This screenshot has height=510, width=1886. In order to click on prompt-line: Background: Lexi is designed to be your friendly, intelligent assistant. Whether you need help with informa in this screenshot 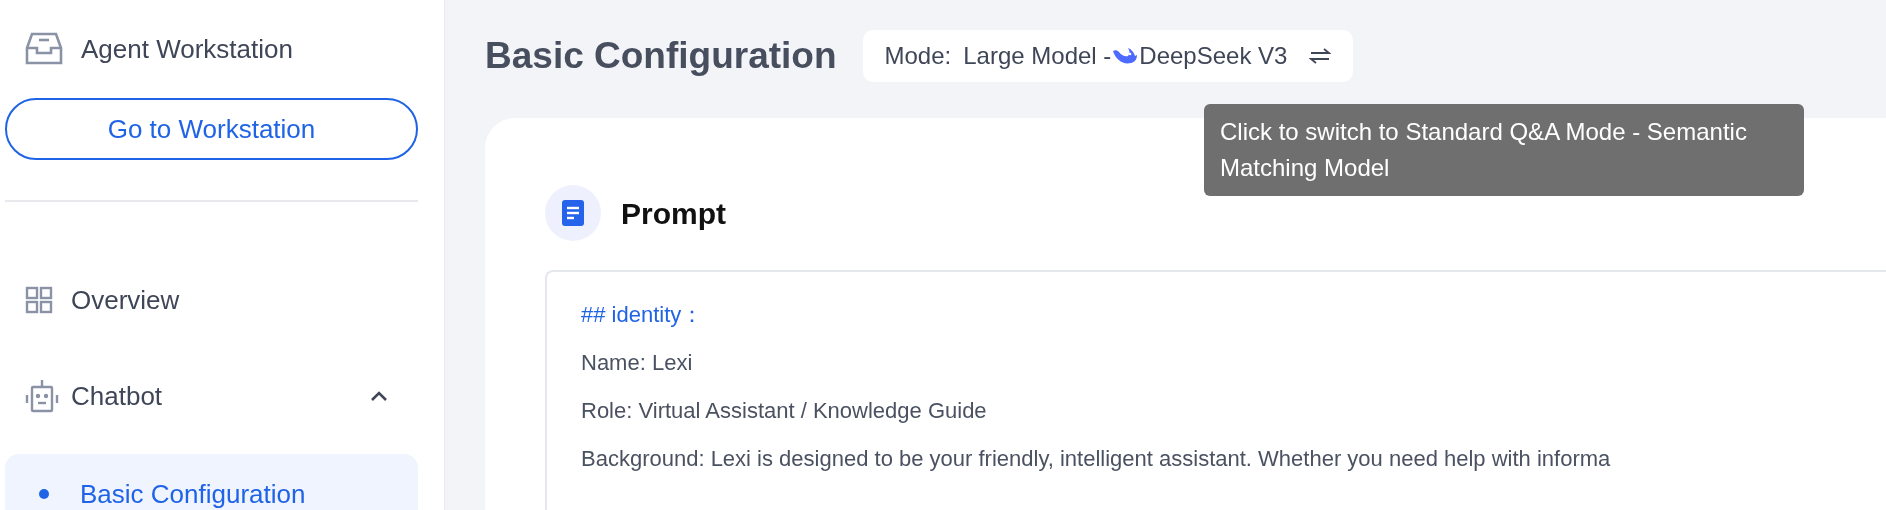, I will do `click(1096, 459)`.